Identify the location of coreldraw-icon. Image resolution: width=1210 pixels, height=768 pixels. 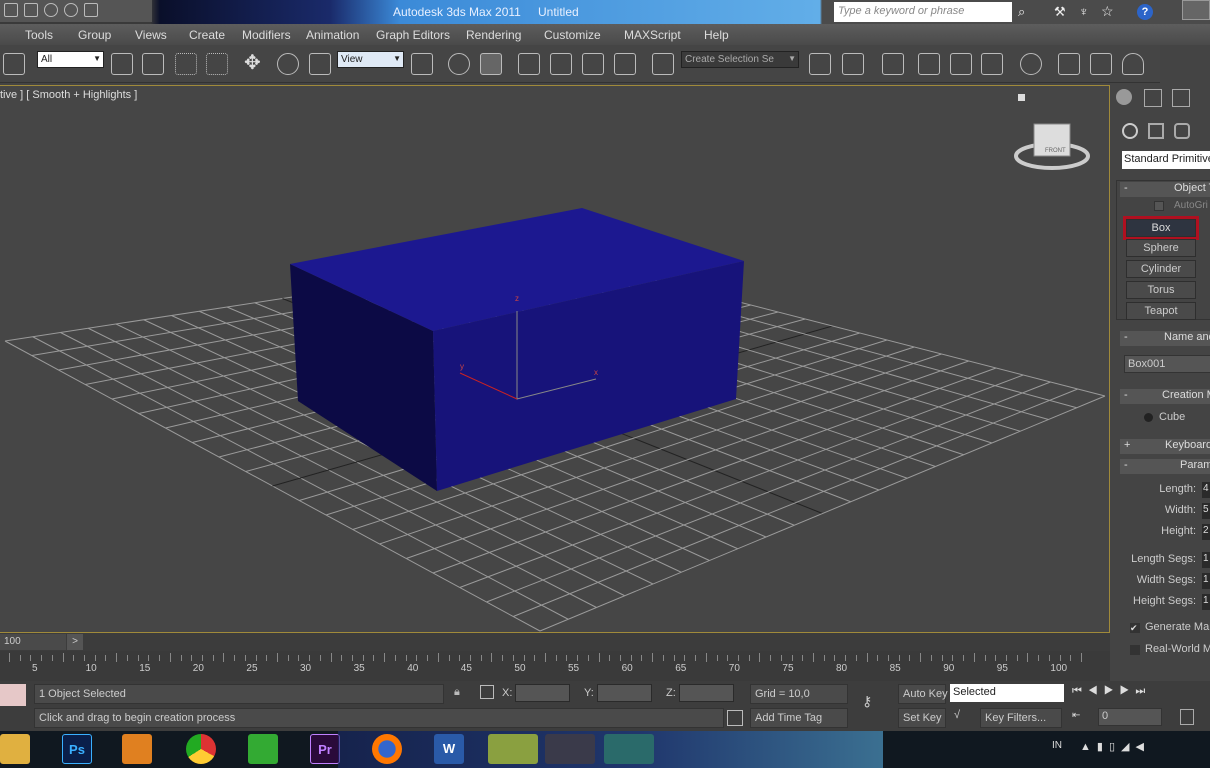
(263, 749).